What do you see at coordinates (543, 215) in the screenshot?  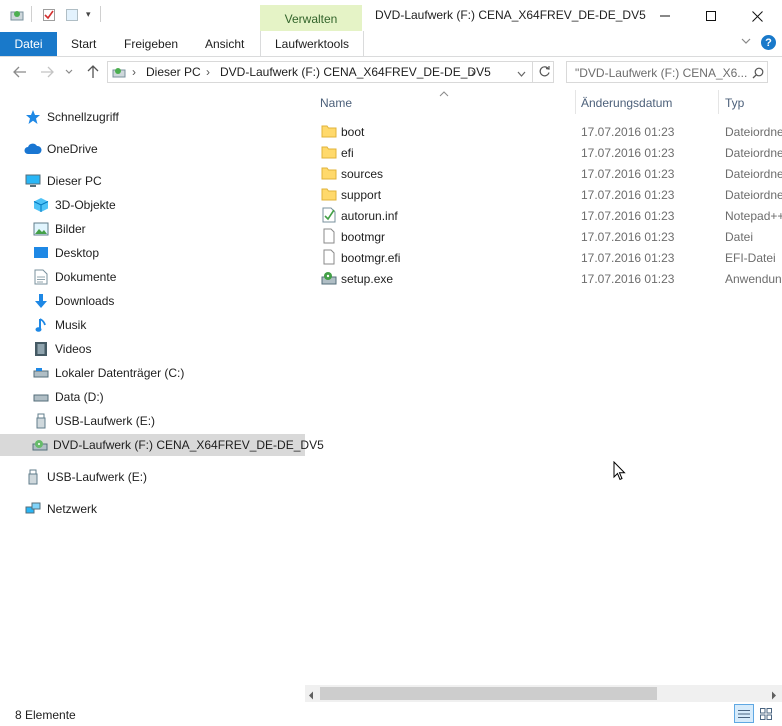 I see `file-row: autorun.inf 17.07.2016 01:23 Notepad++` at bounding box center [543, 215].